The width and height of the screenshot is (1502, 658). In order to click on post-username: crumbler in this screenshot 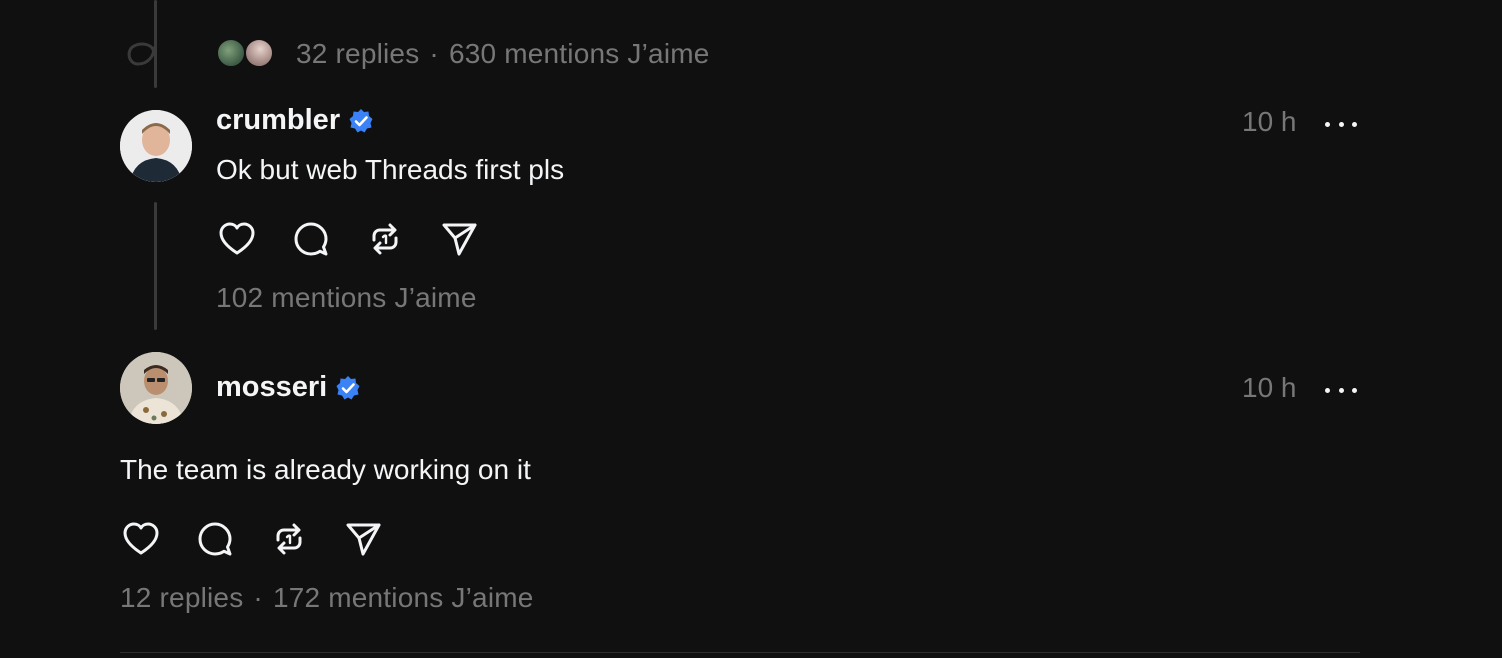, I will do `click(295, 120)`.